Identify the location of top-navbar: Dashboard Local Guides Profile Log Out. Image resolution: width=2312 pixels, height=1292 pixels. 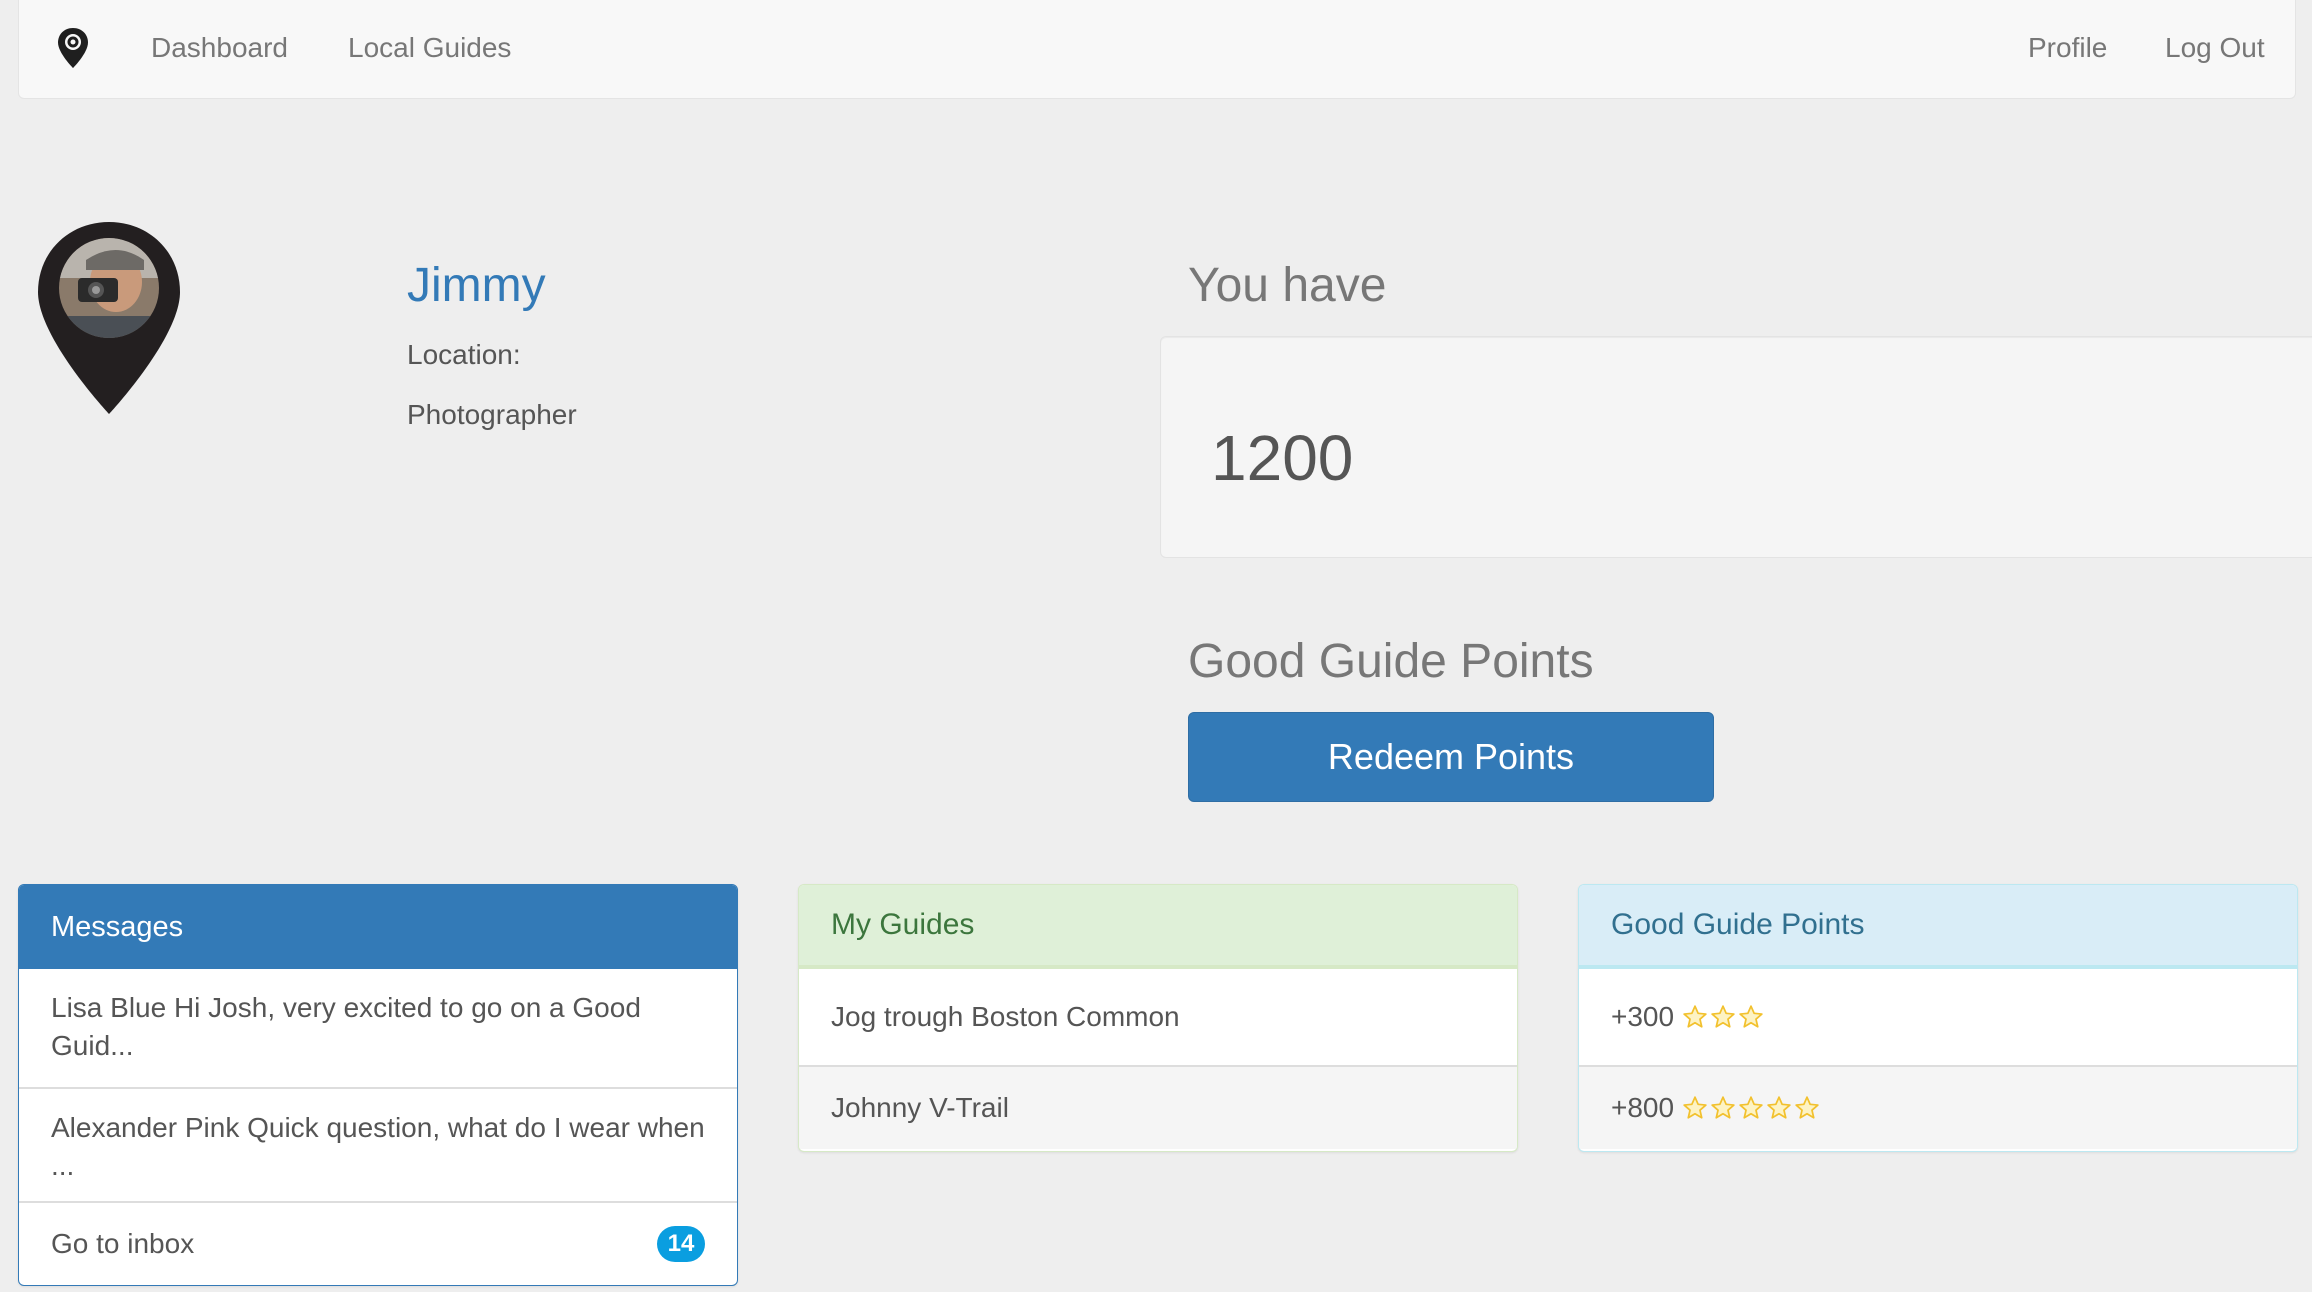
(1157, 49).